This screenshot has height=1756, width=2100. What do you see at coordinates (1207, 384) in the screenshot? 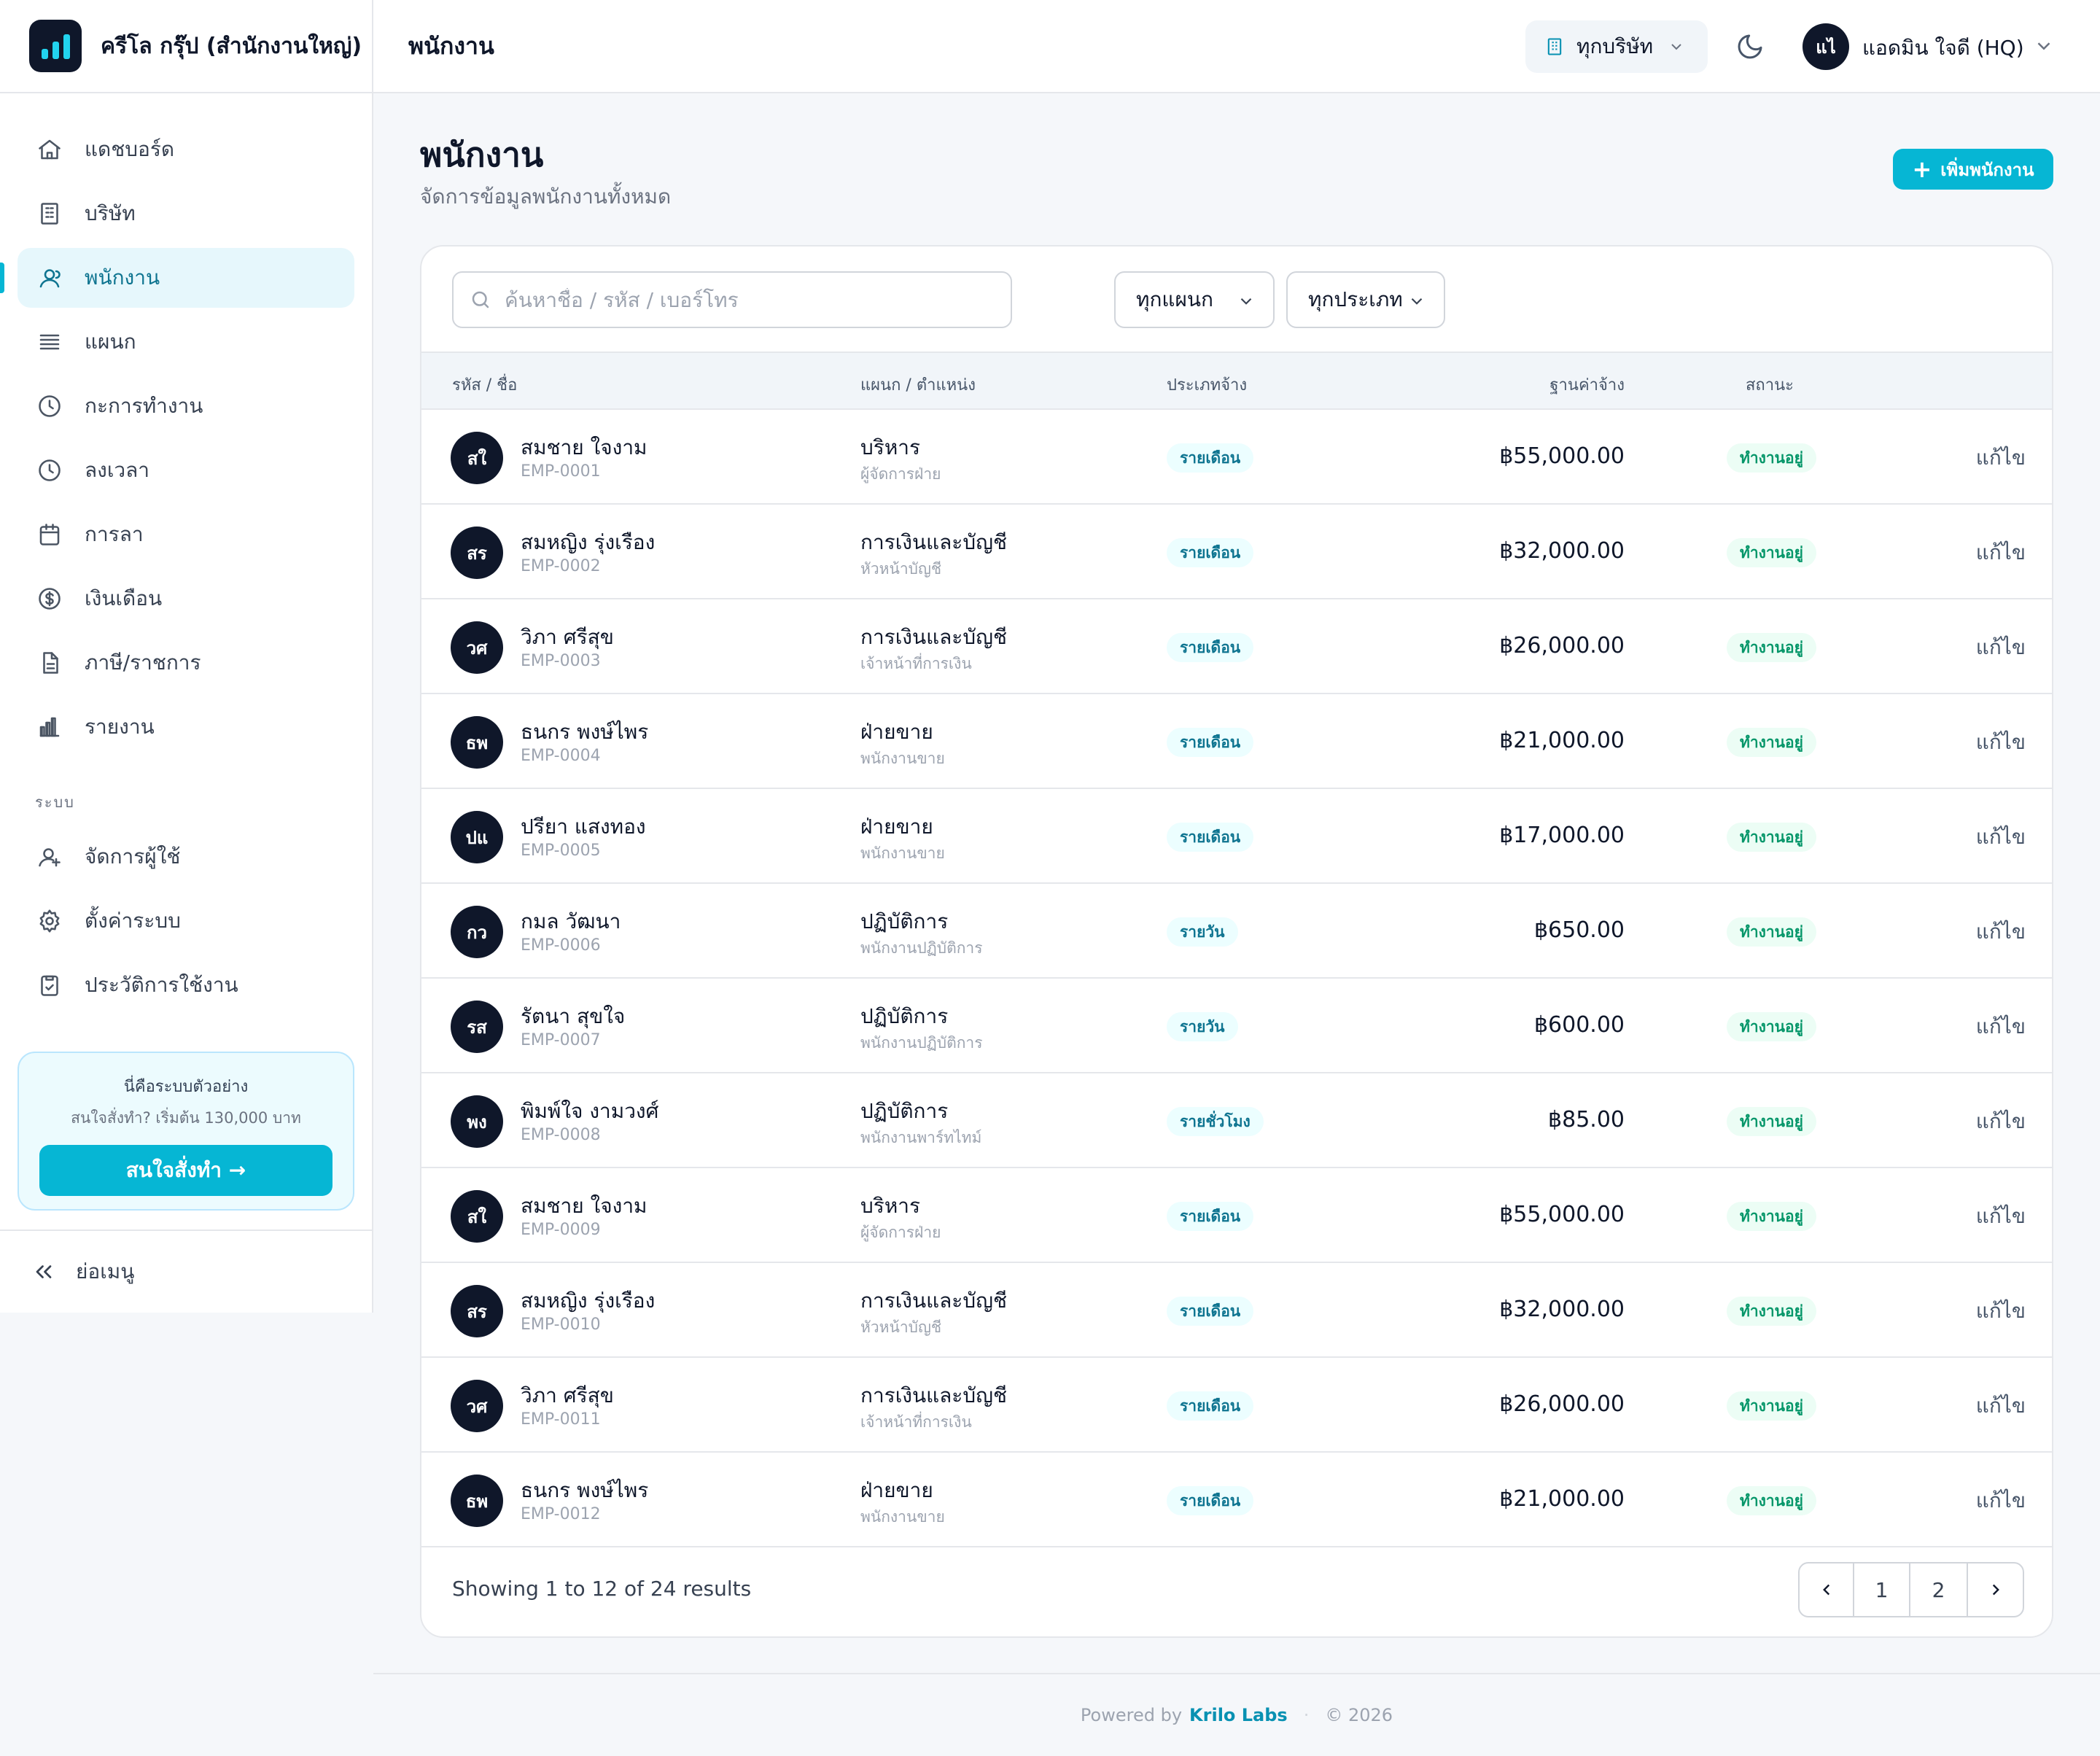
I see `column-header-employment-type: ประเภทจ้าง` at bounding box center [1207, 384].